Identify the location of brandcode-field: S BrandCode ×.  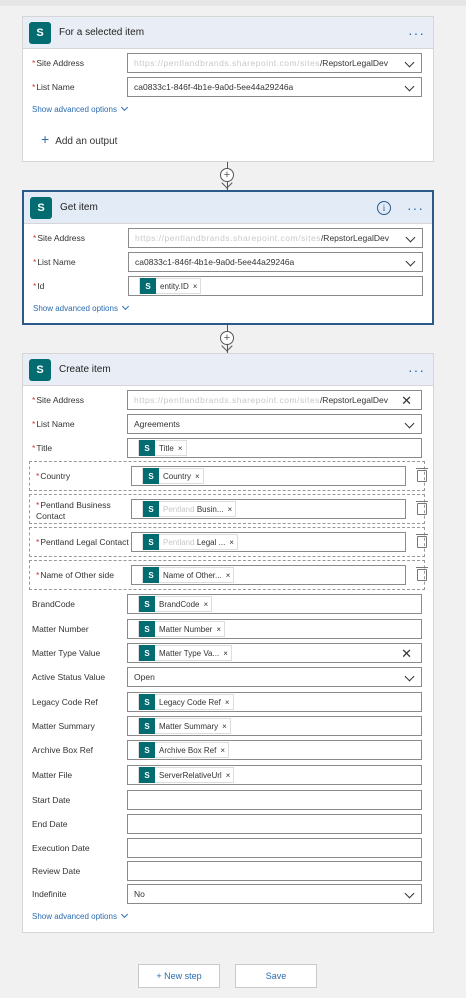
(274, 604).